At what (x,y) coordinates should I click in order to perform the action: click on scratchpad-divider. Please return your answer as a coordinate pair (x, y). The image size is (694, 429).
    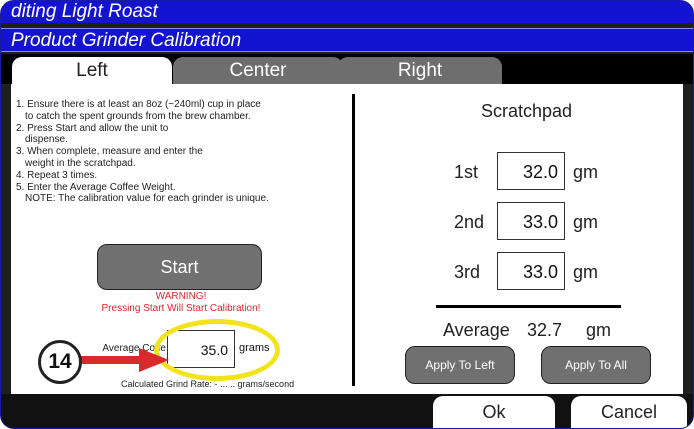
    Looking at the image, I should click on (528, 306).